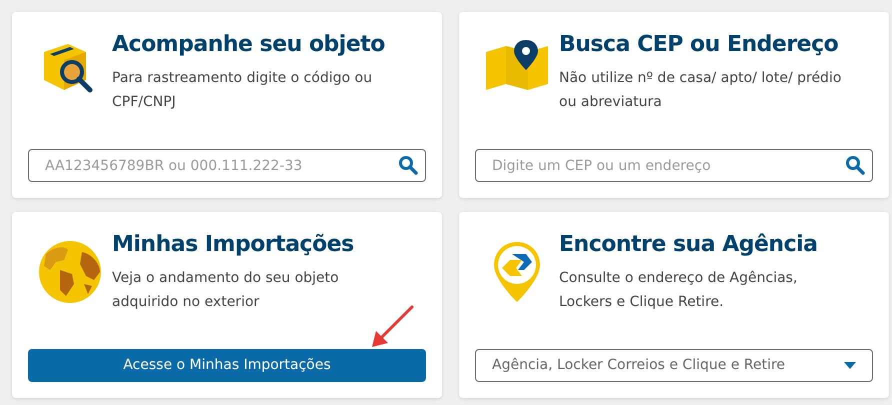 Image resolution: width=892 pixels, height=405 pixels. Describe the element at coordinates (249, 45) in the screenshot. I see `card-title: Acompanhe seu objeto` at that location.